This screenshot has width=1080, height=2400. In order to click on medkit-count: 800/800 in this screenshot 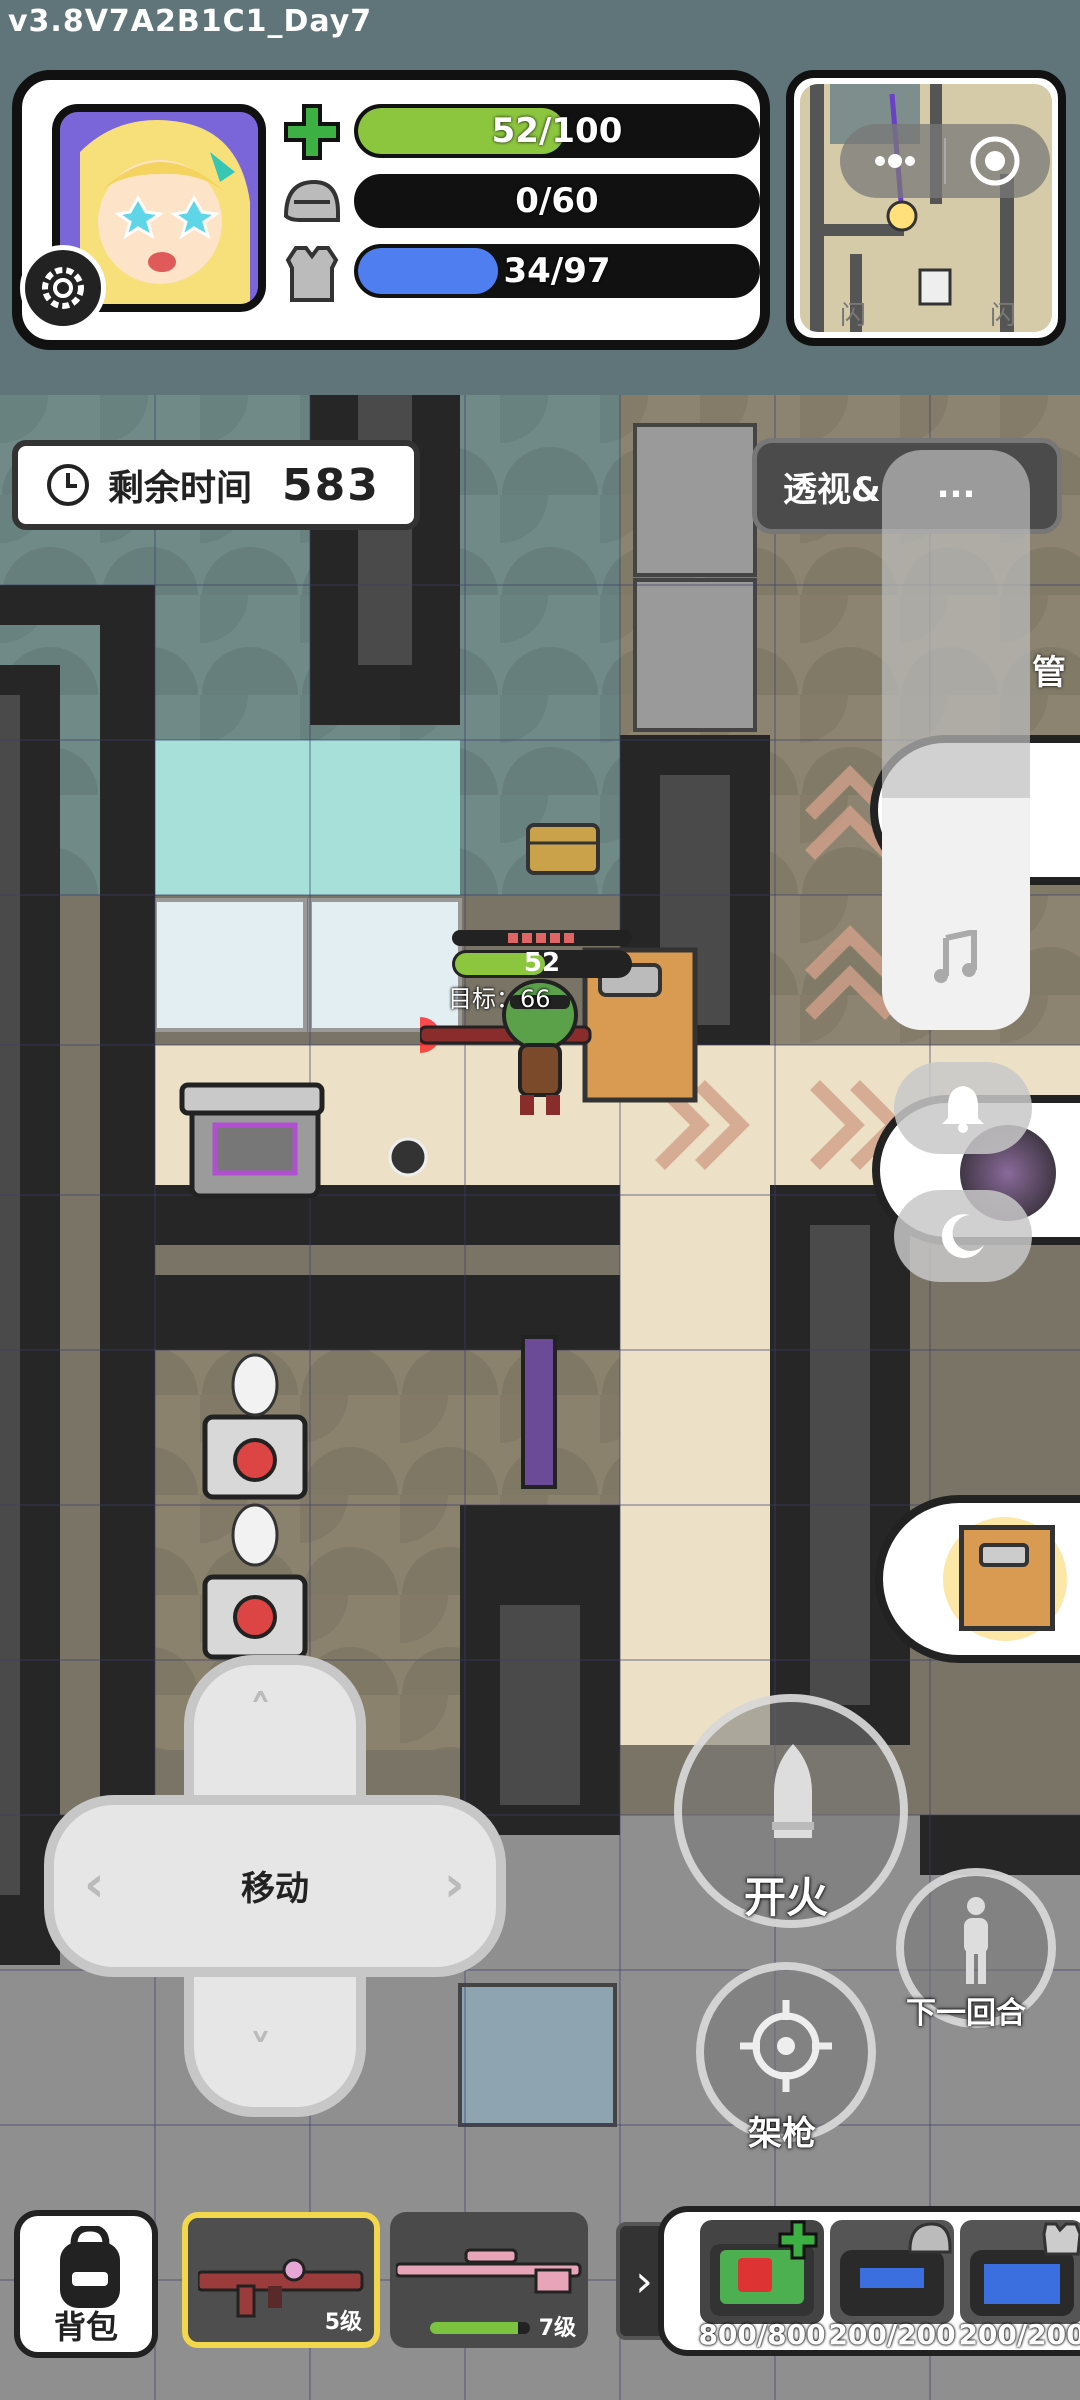, I will do `click(762, 2334)`.